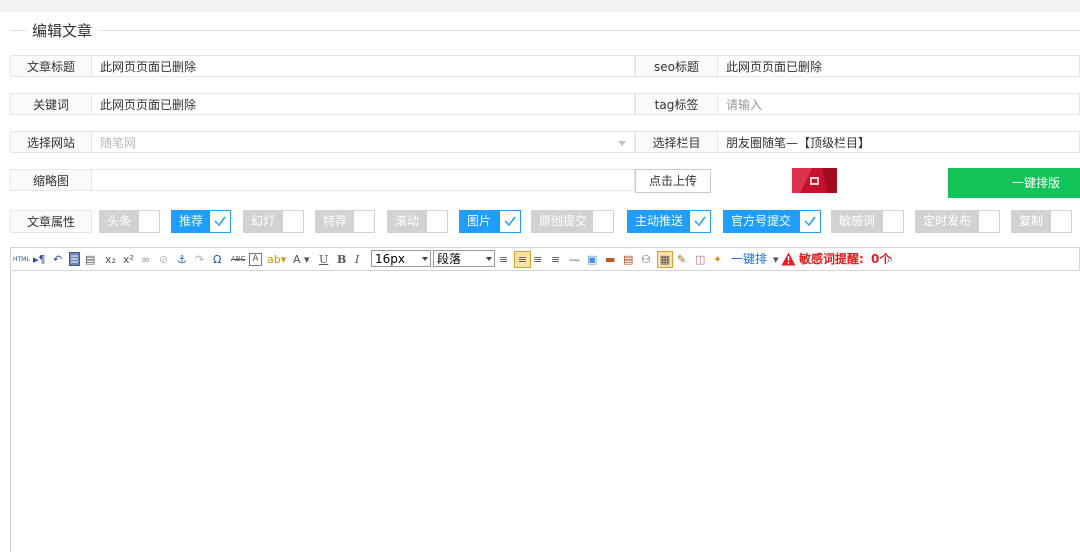  I want to click on attribute-checkbox: 复制, so click(1041, 221).